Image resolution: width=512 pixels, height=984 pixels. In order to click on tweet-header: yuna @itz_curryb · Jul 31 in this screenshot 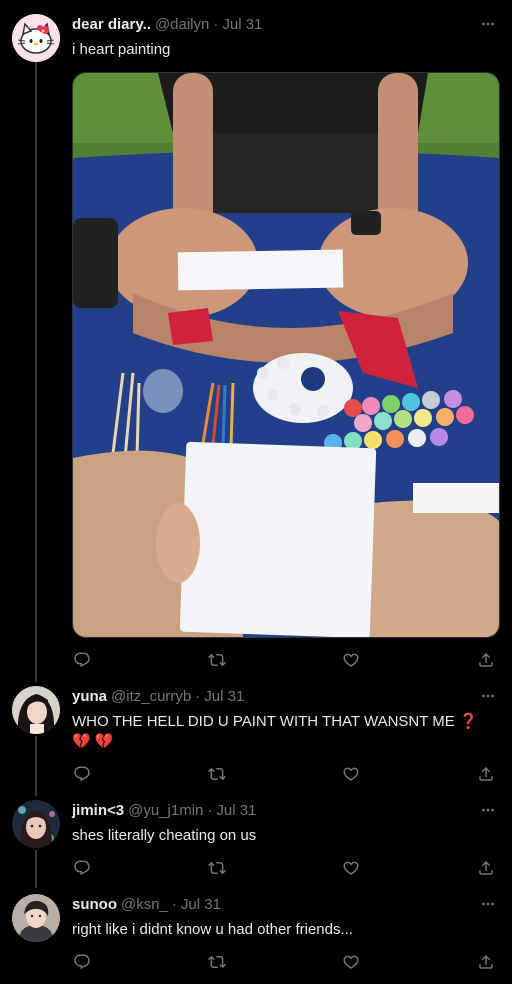, I will do `click(158, 696)`.